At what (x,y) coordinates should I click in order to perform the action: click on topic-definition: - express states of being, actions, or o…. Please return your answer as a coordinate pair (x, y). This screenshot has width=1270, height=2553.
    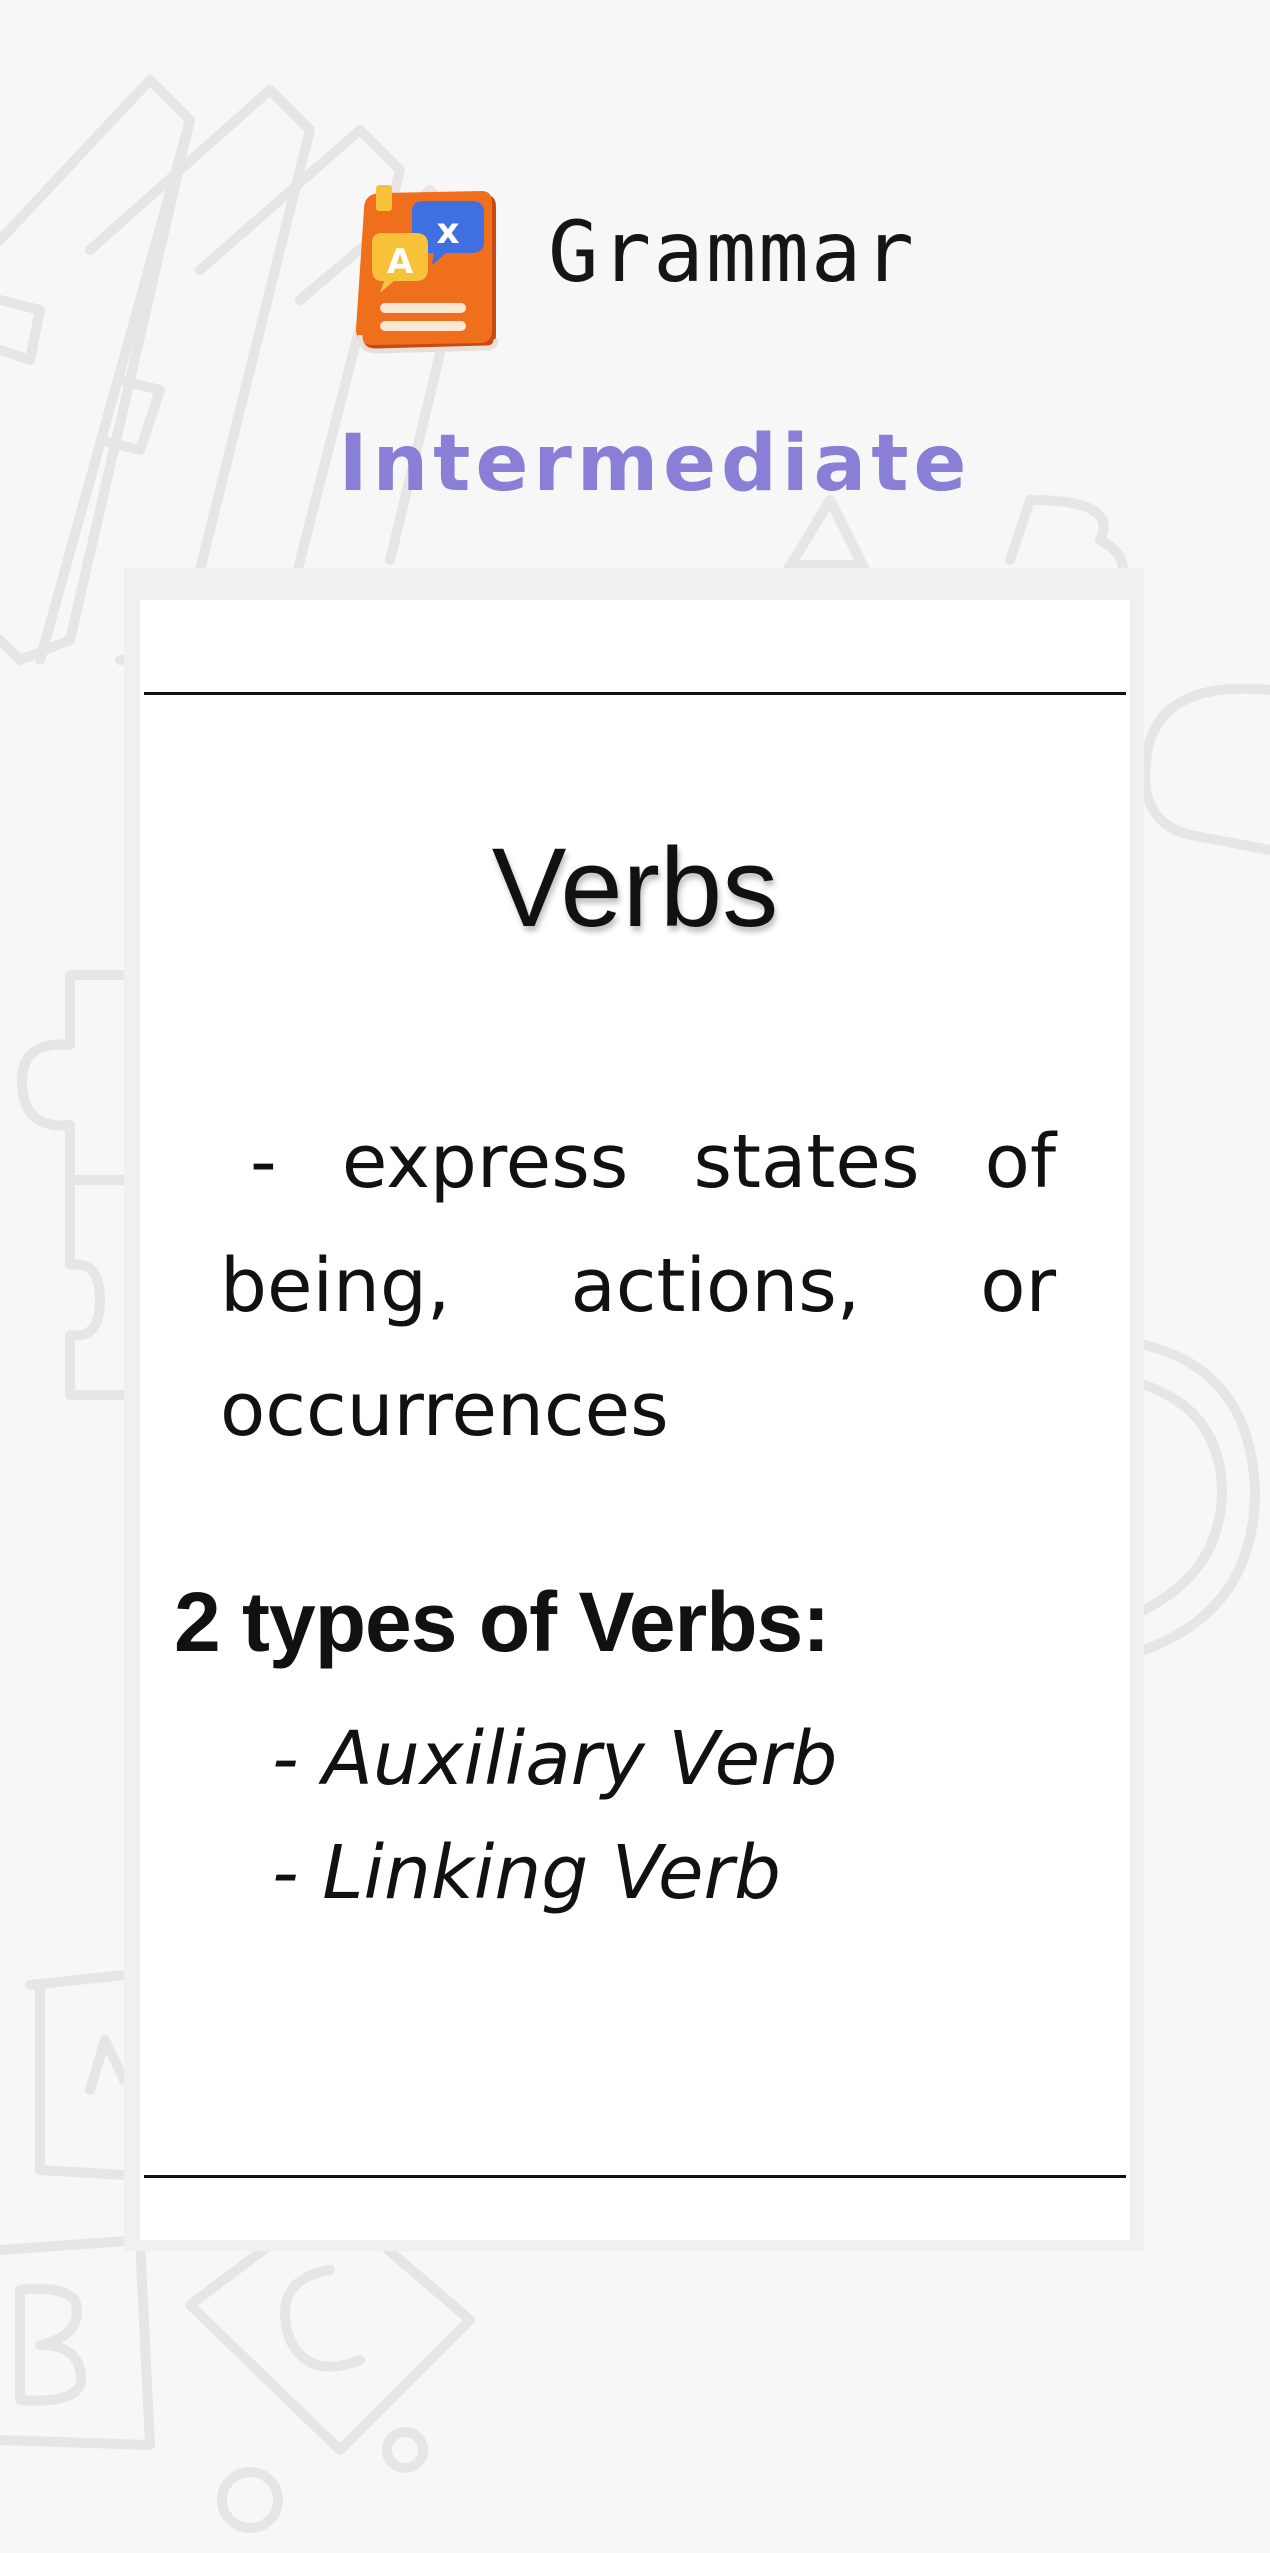
    Looking at the image, I should click on (638, 1286).